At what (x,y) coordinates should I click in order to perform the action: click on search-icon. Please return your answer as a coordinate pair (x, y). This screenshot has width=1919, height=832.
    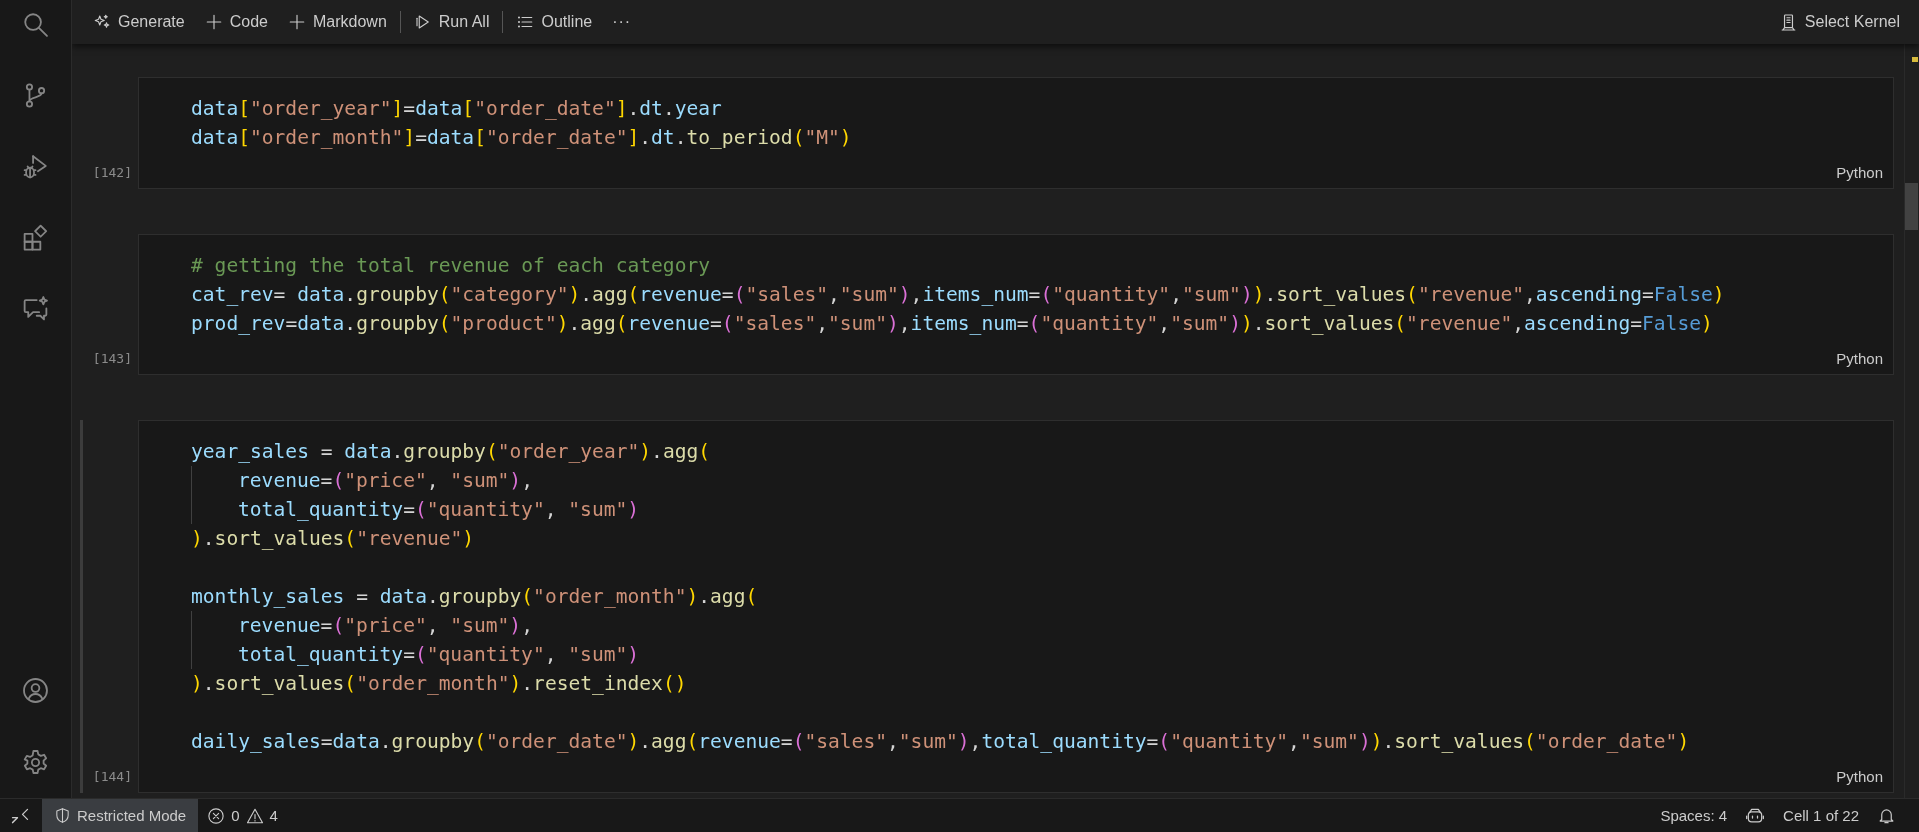
    Looking at the image, I should click on (35, 24).